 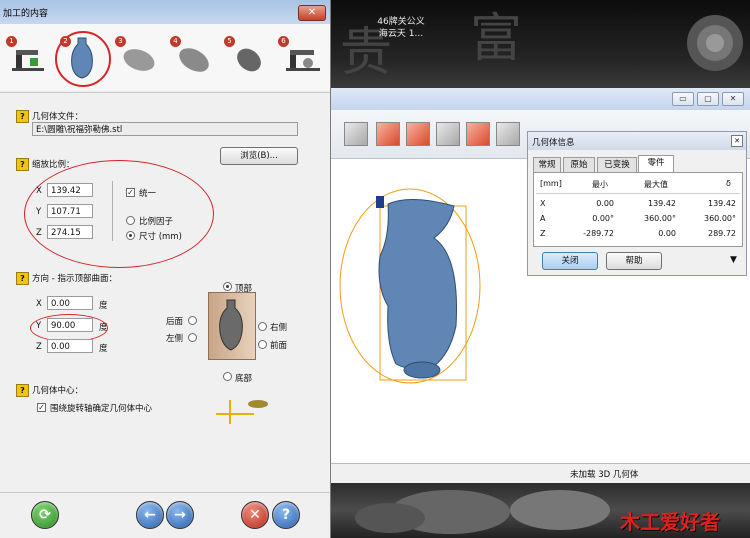 What do you see at coordinates (194, 60) in the screenshot?
I see `model-step4-icon` at bounding box center [194, 60].